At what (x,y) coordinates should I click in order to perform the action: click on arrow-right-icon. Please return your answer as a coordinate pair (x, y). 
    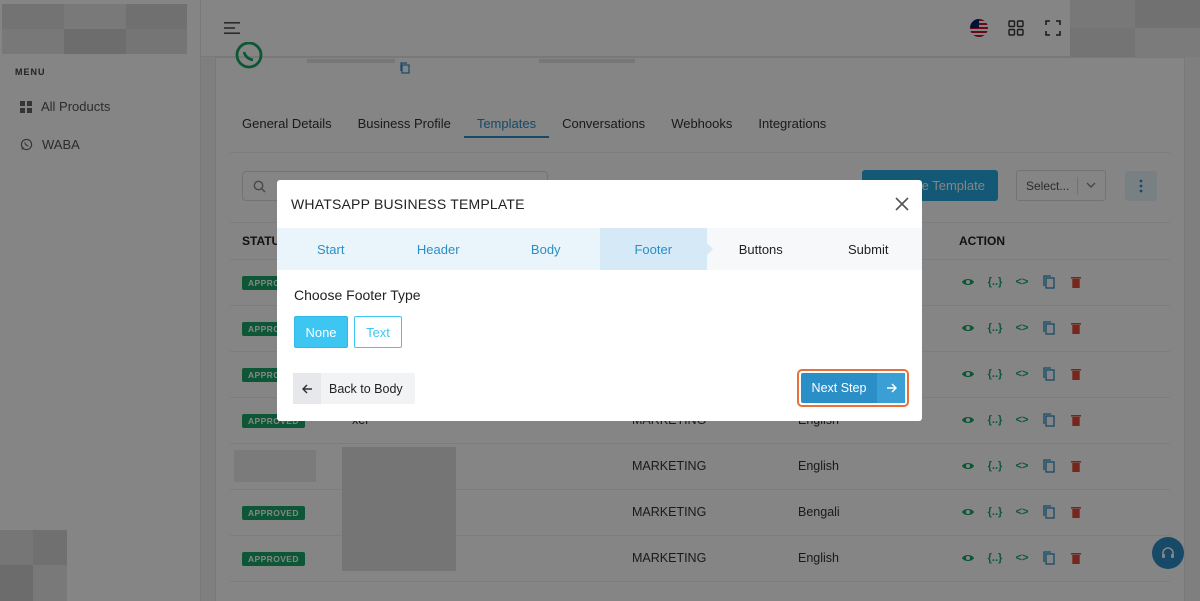
    Looking at the image, I should click on (891, 388).